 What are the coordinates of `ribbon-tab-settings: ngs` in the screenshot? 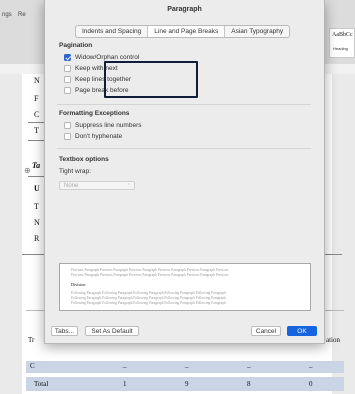 It's located at (7, 15).